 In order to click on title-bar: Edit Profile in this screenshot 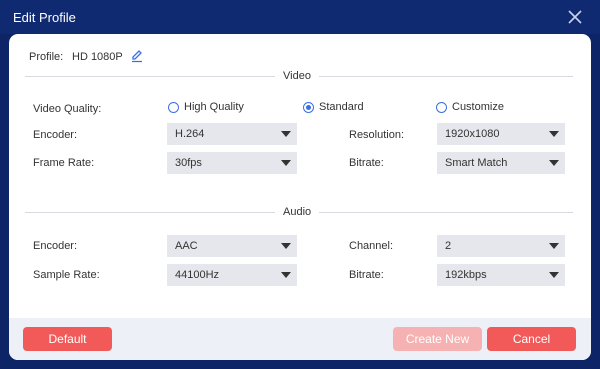, I will do `click(300, 17)`.